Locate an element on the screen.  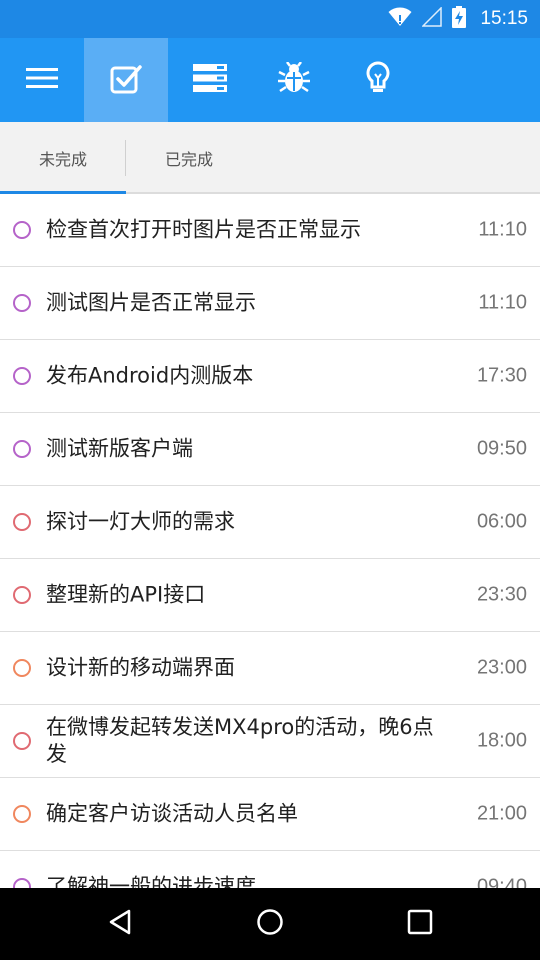
list-item: 确定客户访谈活动人员名单 21:00 is located at coordinates (270, 814).